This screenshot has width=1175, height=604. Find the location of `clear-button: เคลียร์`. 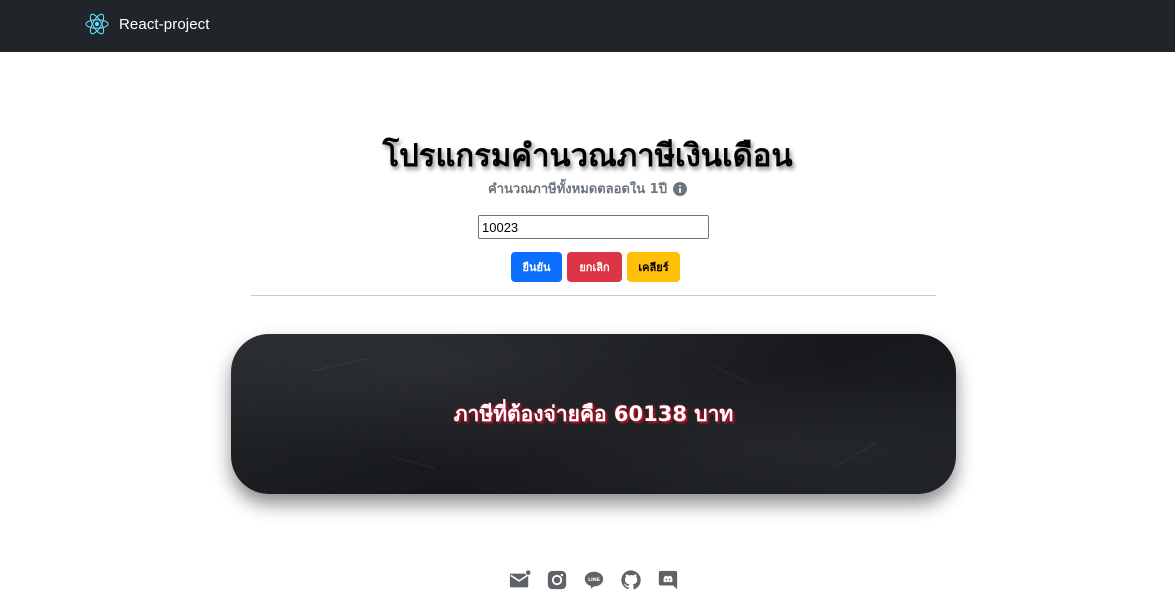

clear-button: เคลียร์ is located at coordinates (653, 267).